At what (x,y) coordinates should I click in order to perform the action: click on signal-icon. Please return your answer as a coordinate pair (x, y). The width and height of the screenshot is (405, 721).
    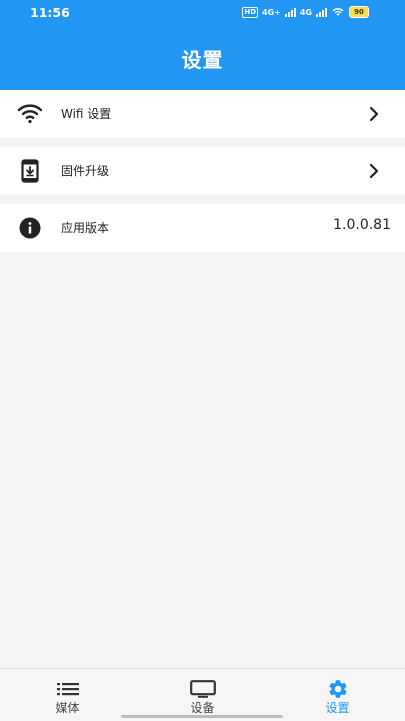
    Looking at the image, I should click on (290, 12).